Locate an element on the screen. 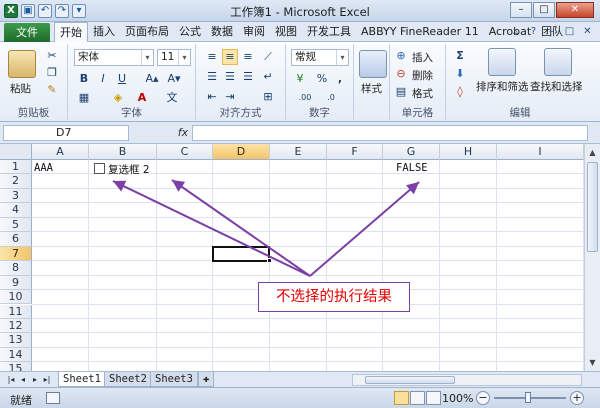  cut-icon: ✂ is located at coordinates (52, 56).